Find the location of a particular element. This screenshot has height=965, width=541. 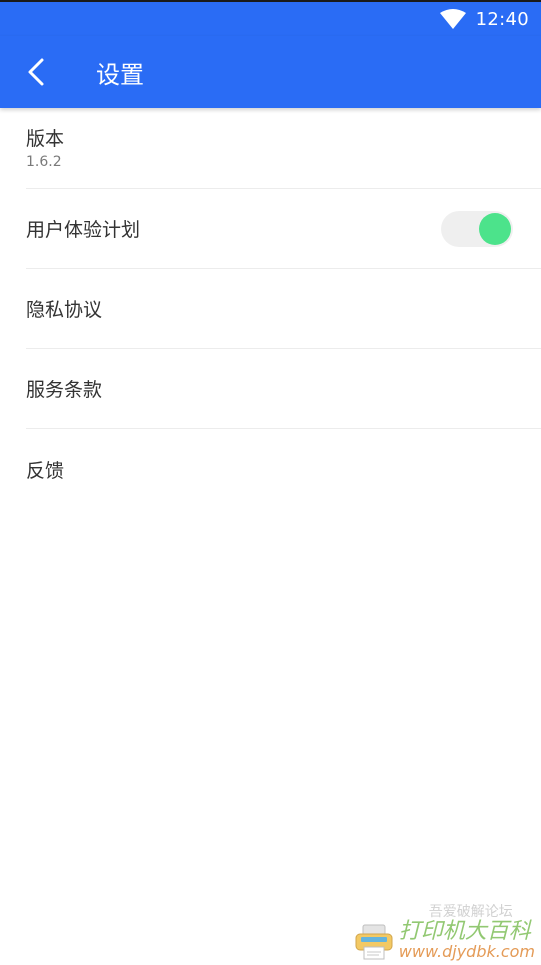

settings-item-privacy: 隐私协议 is located at coordinates (283, 309).